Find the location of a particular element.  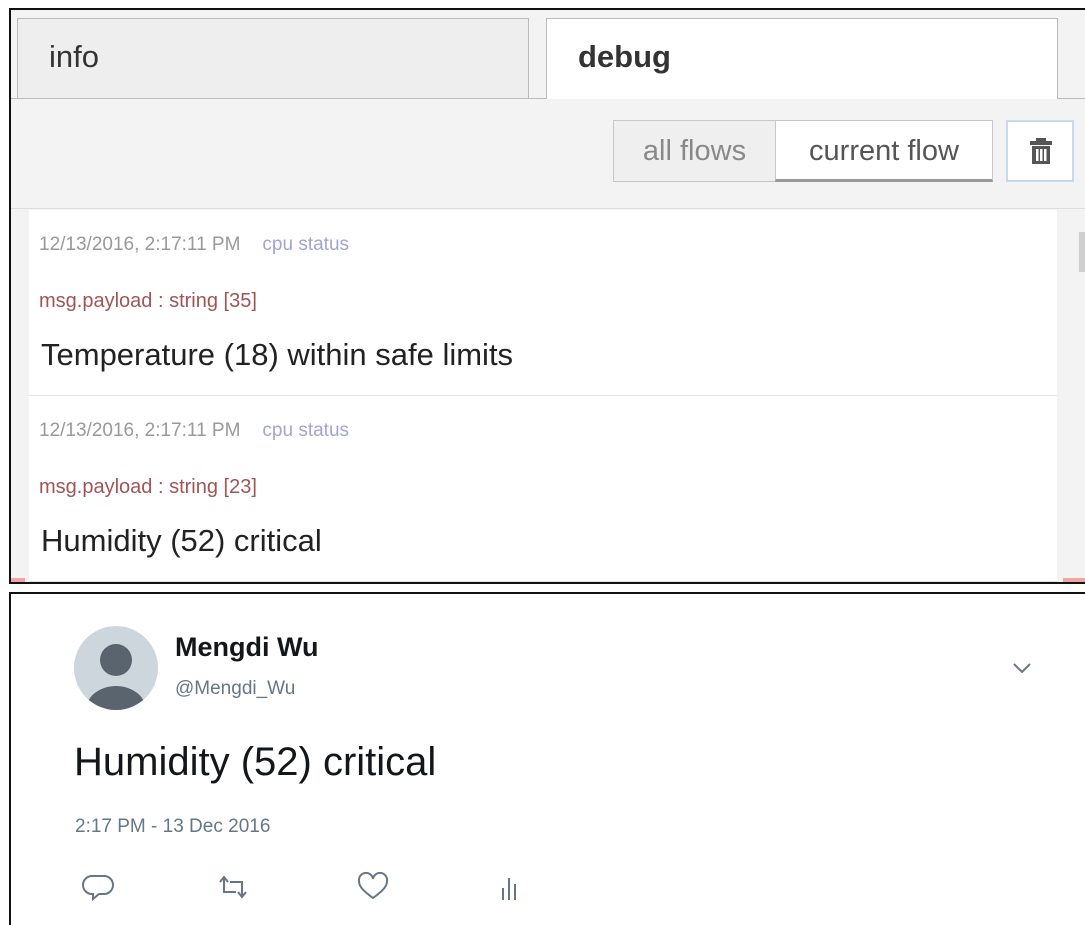

tweet-timestamp: 2:17 PM - 13 Dec 2016 is located at coordinates (172, 827).